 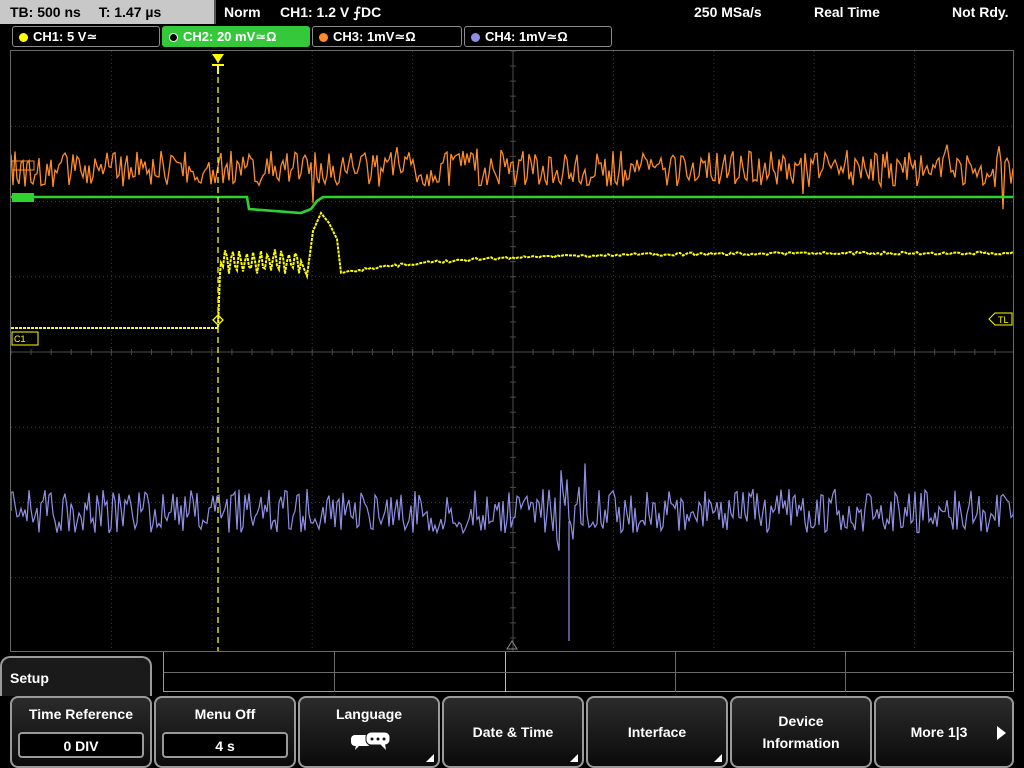 I want to click on ch1-ref-marker: C1, so click(x=25, y=338).